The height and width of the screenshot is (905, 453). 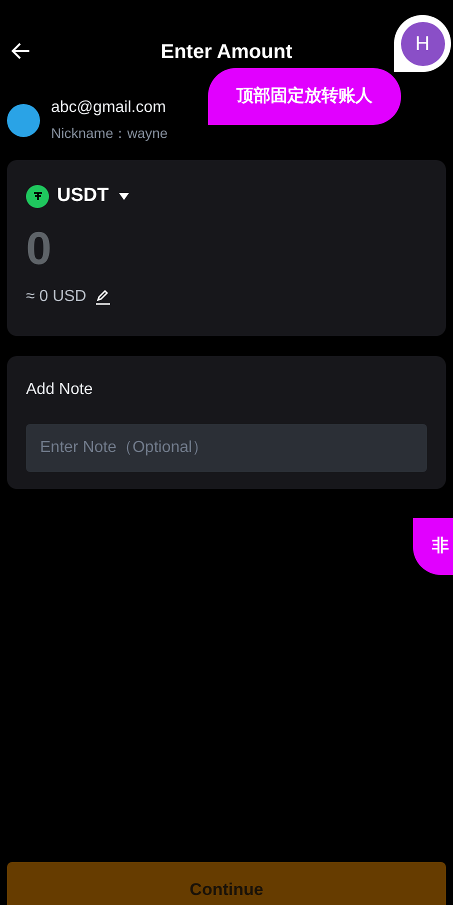 What do you see at coordinates (39, 247) in the screenshot?
I see `amount-value: 0` at bounding box center [39, 247].